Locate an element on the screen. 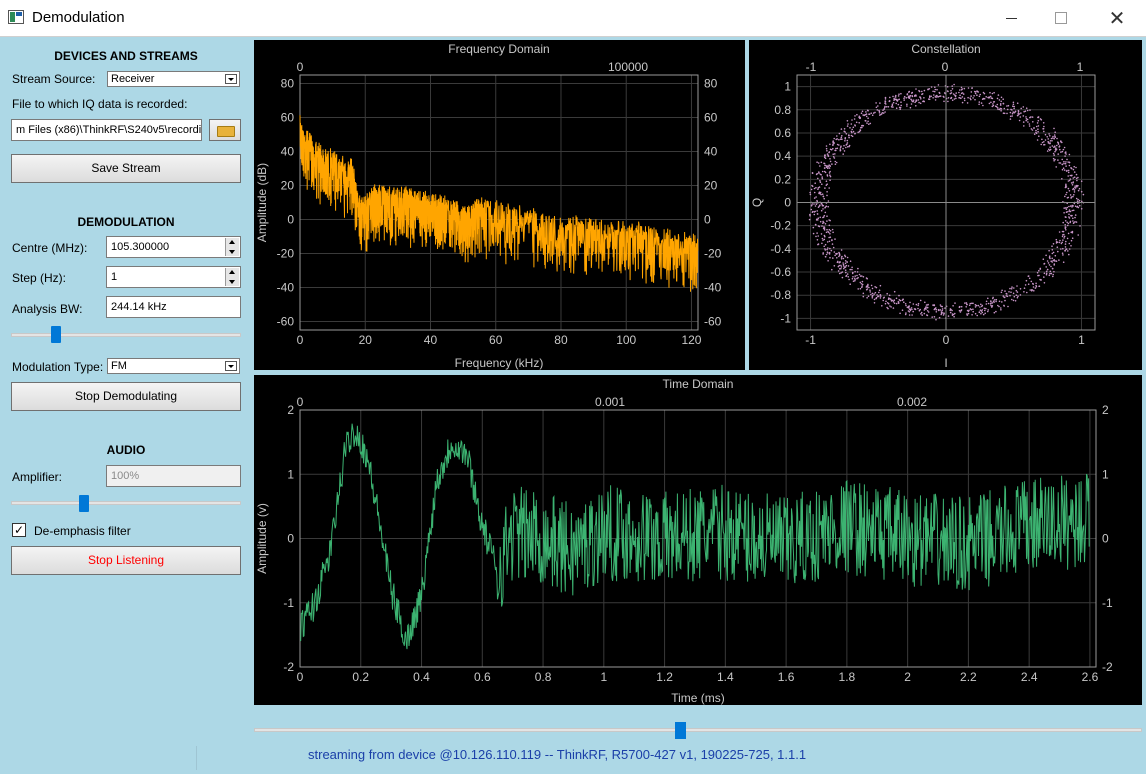 The width and height of the screenshot is (1146, 774). save-stream-button: Save Stream is located at coordinates (126, 168).